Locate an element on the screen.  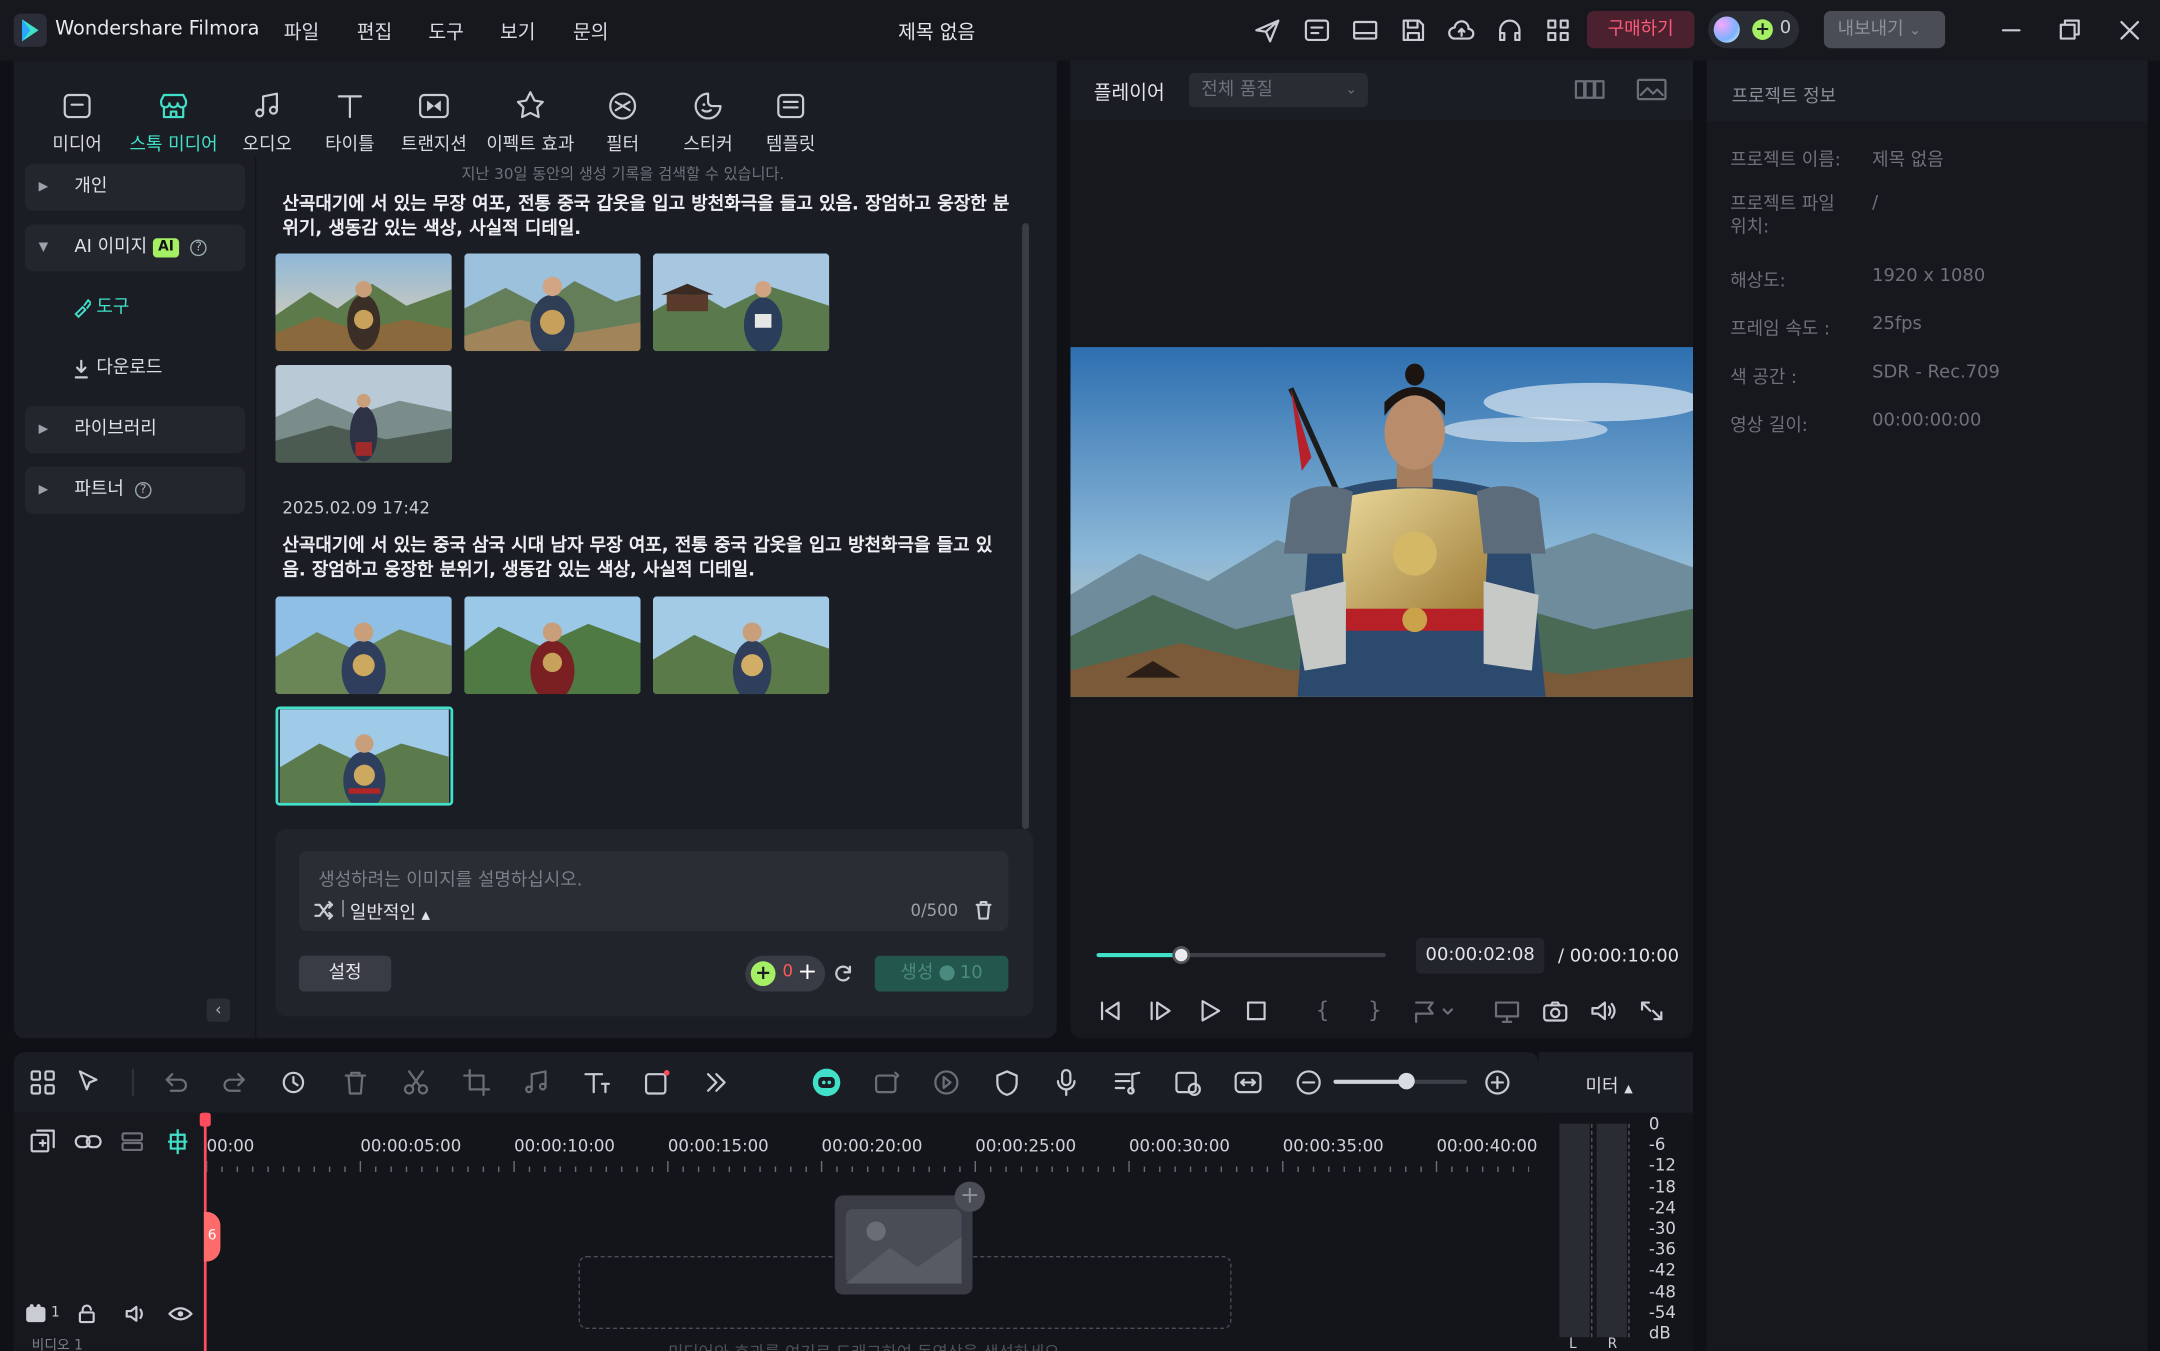
style-selector: 일반적인 ▲ is located at coordinates (390, 911).